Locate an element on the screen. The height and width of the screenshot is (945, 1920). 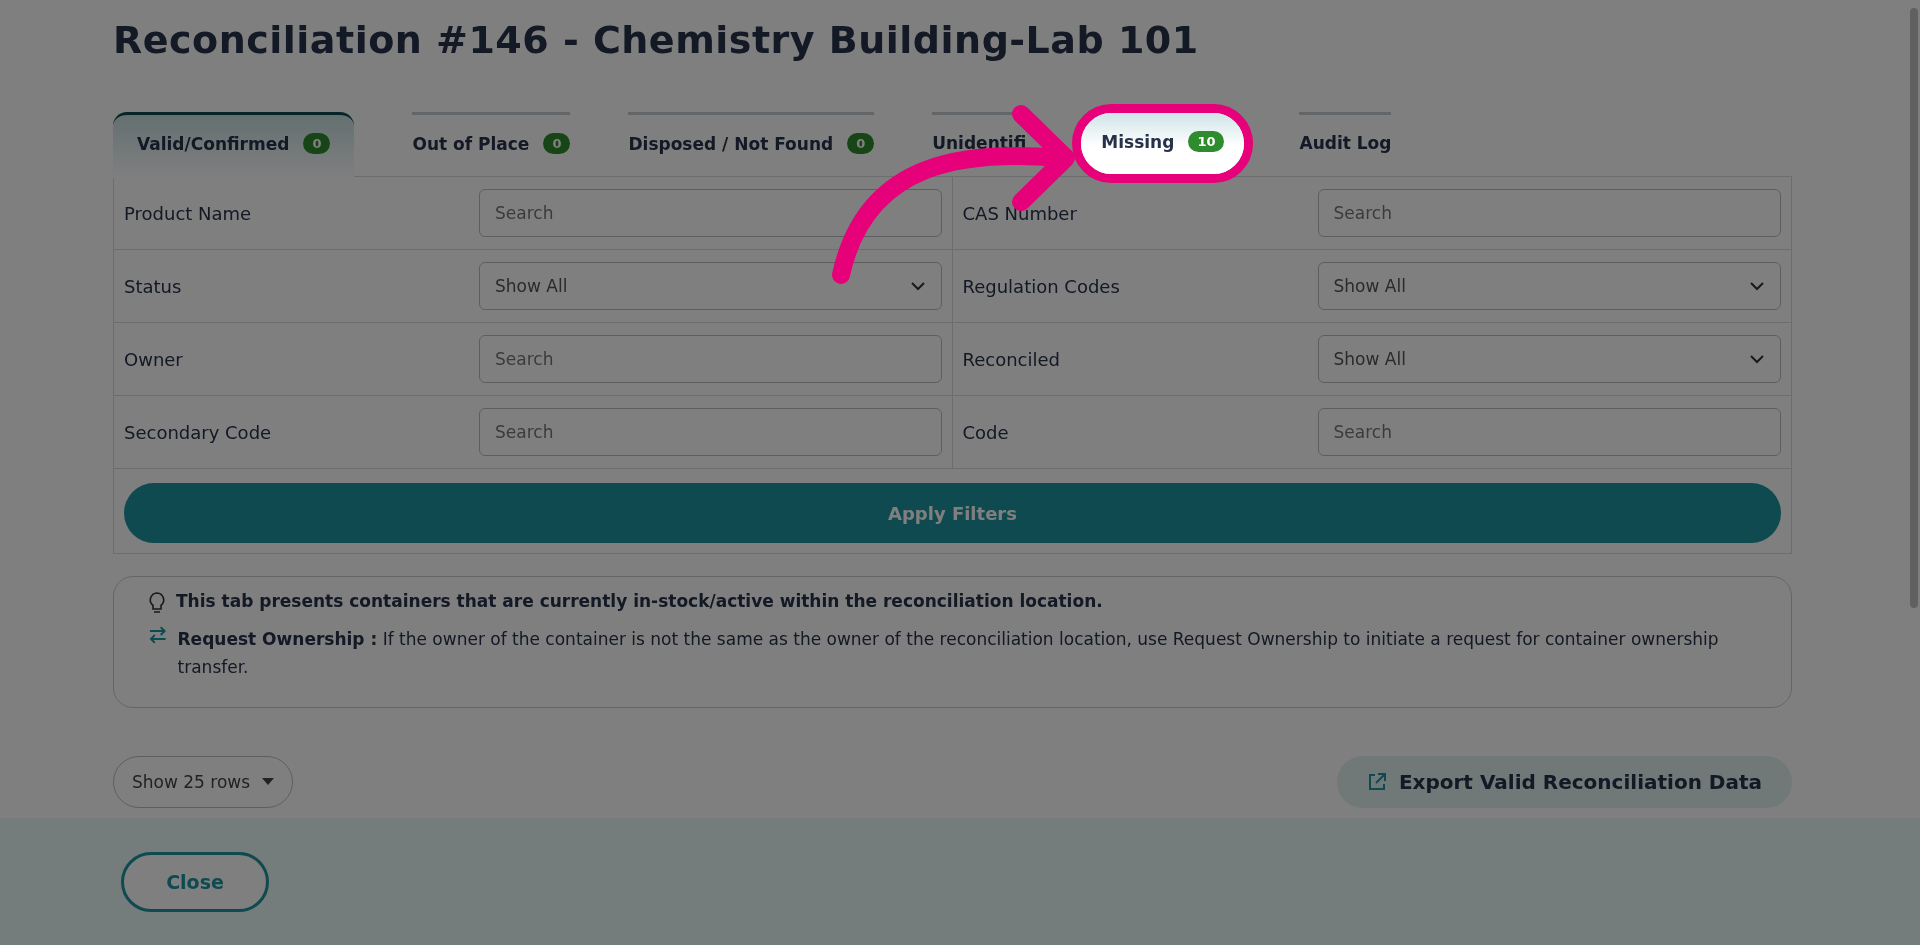
export-button: Export Valid Reconciliation Data is located at coordinates (1564, 782).